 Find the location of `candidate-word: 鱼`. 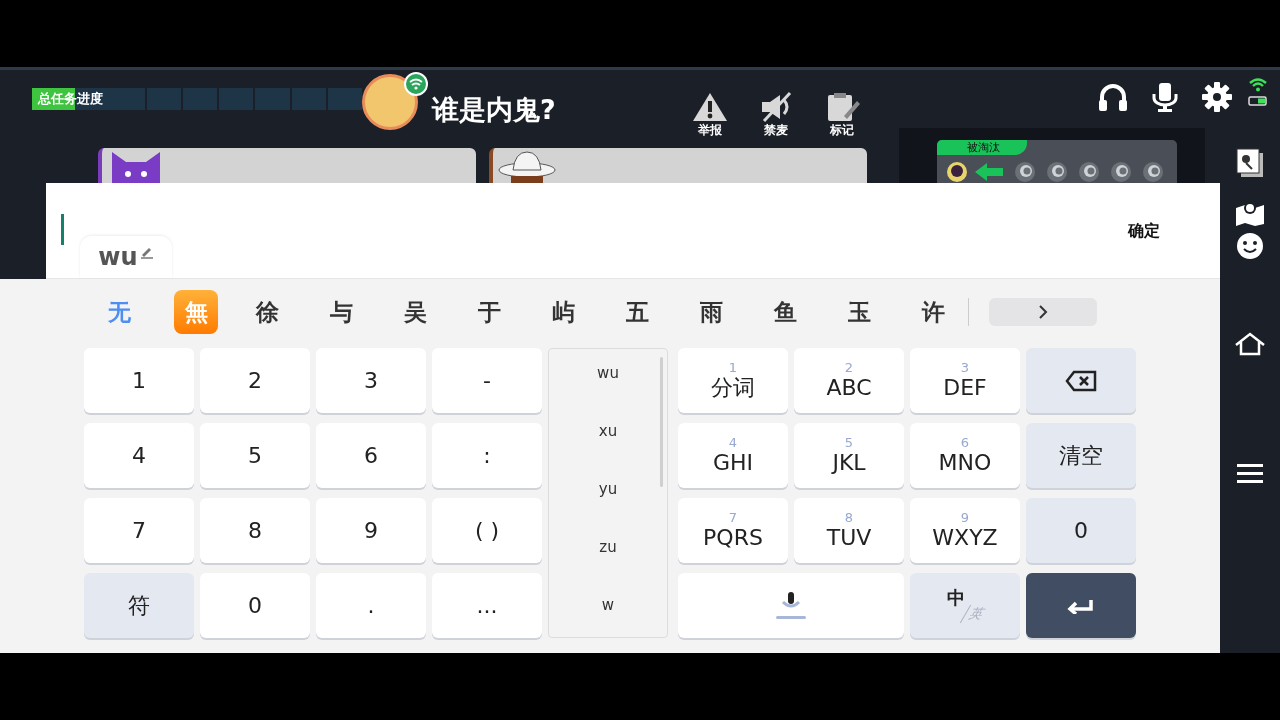

candidate-word: 鱼 is located at coordinates (803, 312).